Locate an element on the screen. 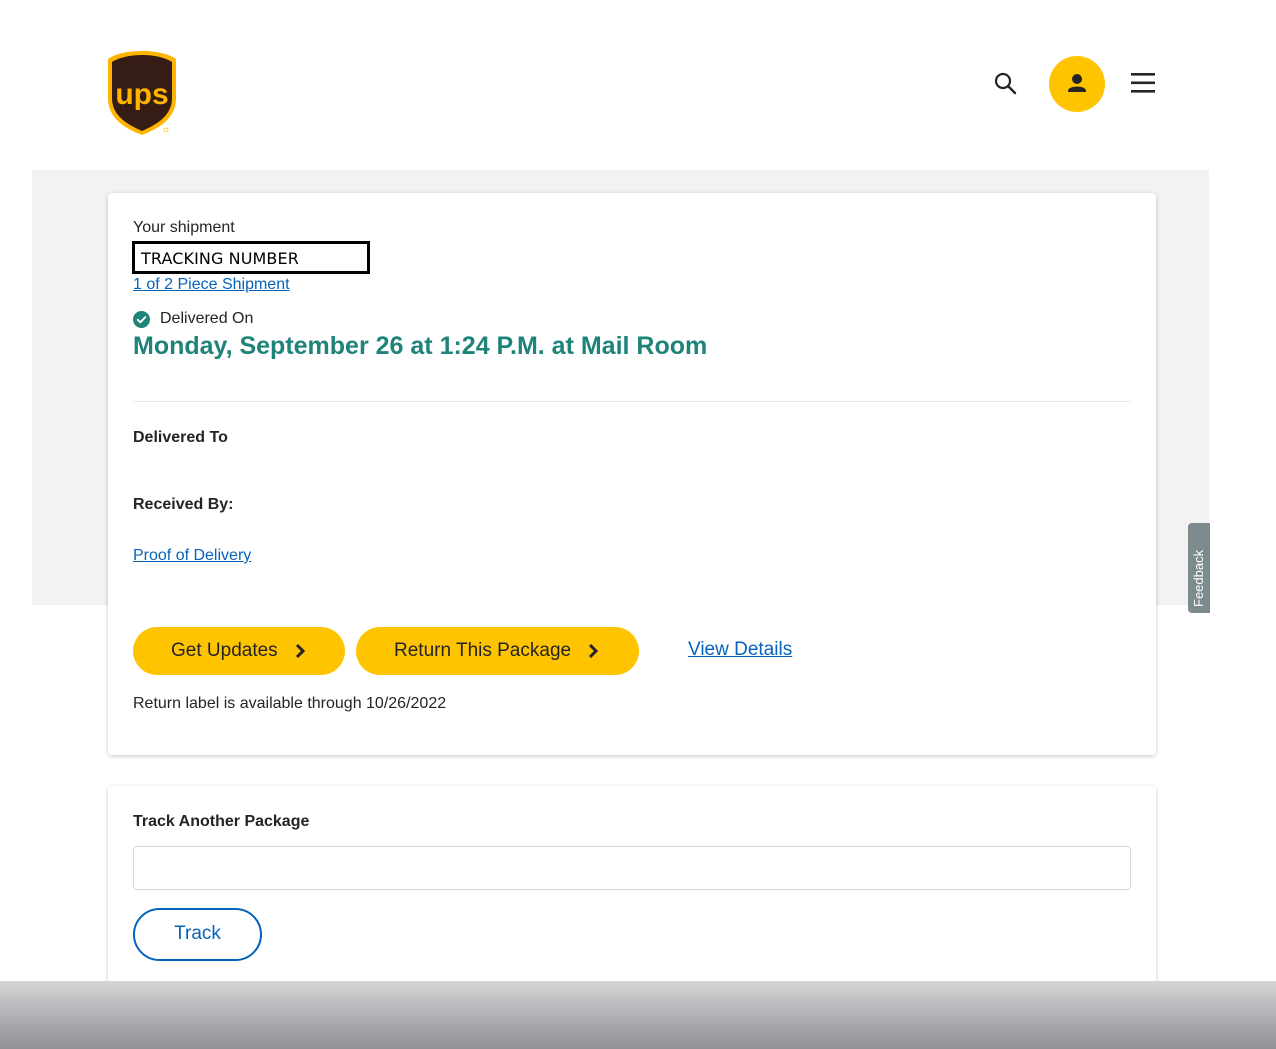 This screenshot has width=1276, height=1049. bottom-overlay is located at coordinates (638, 1015).